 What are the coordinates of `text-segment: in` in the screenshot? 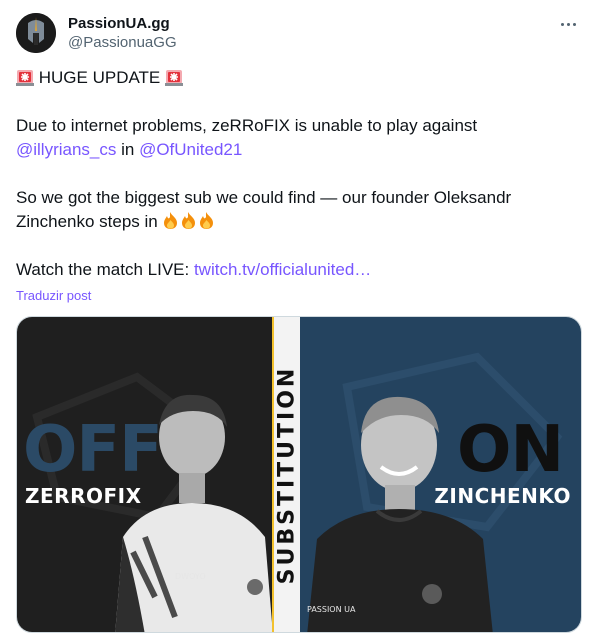 It's located at (128, 149).